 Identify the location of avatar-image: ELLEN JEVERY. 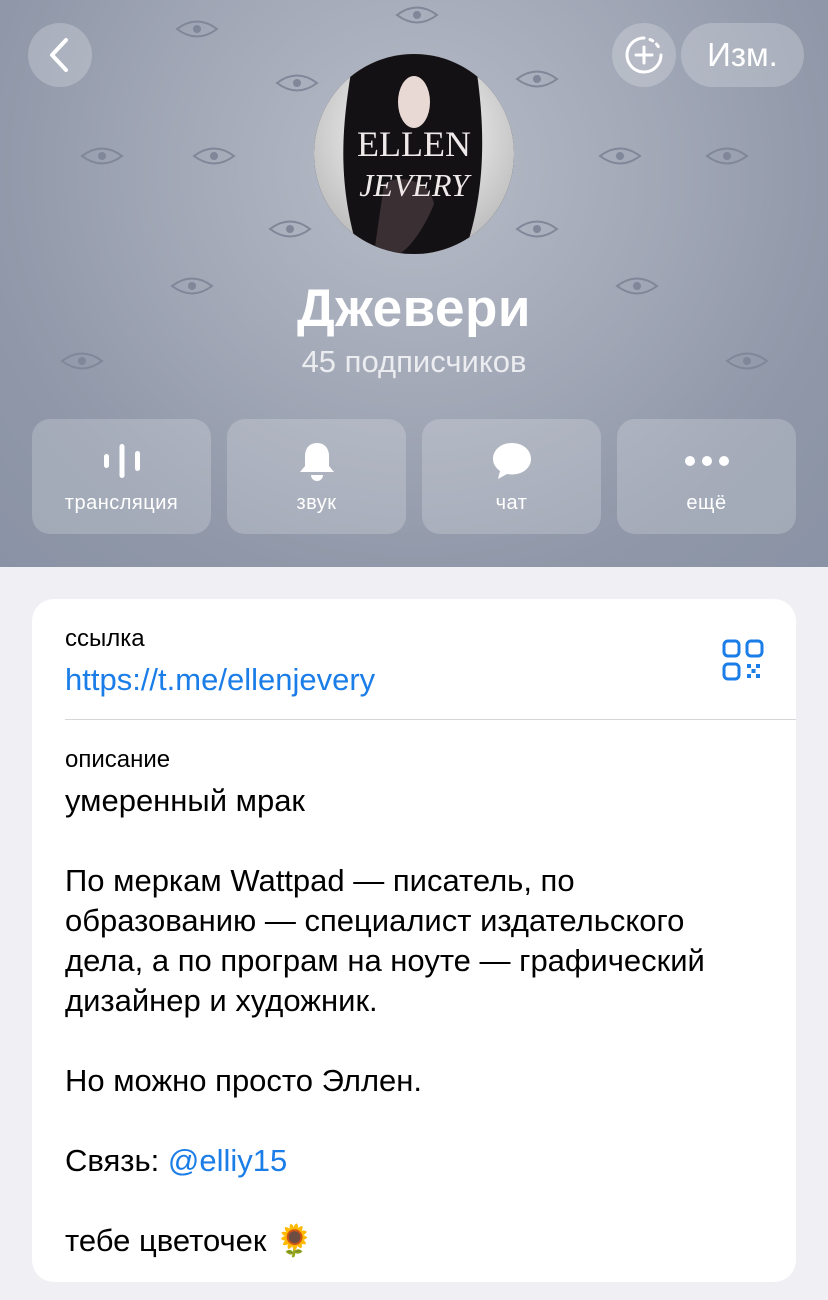
(414, 154).